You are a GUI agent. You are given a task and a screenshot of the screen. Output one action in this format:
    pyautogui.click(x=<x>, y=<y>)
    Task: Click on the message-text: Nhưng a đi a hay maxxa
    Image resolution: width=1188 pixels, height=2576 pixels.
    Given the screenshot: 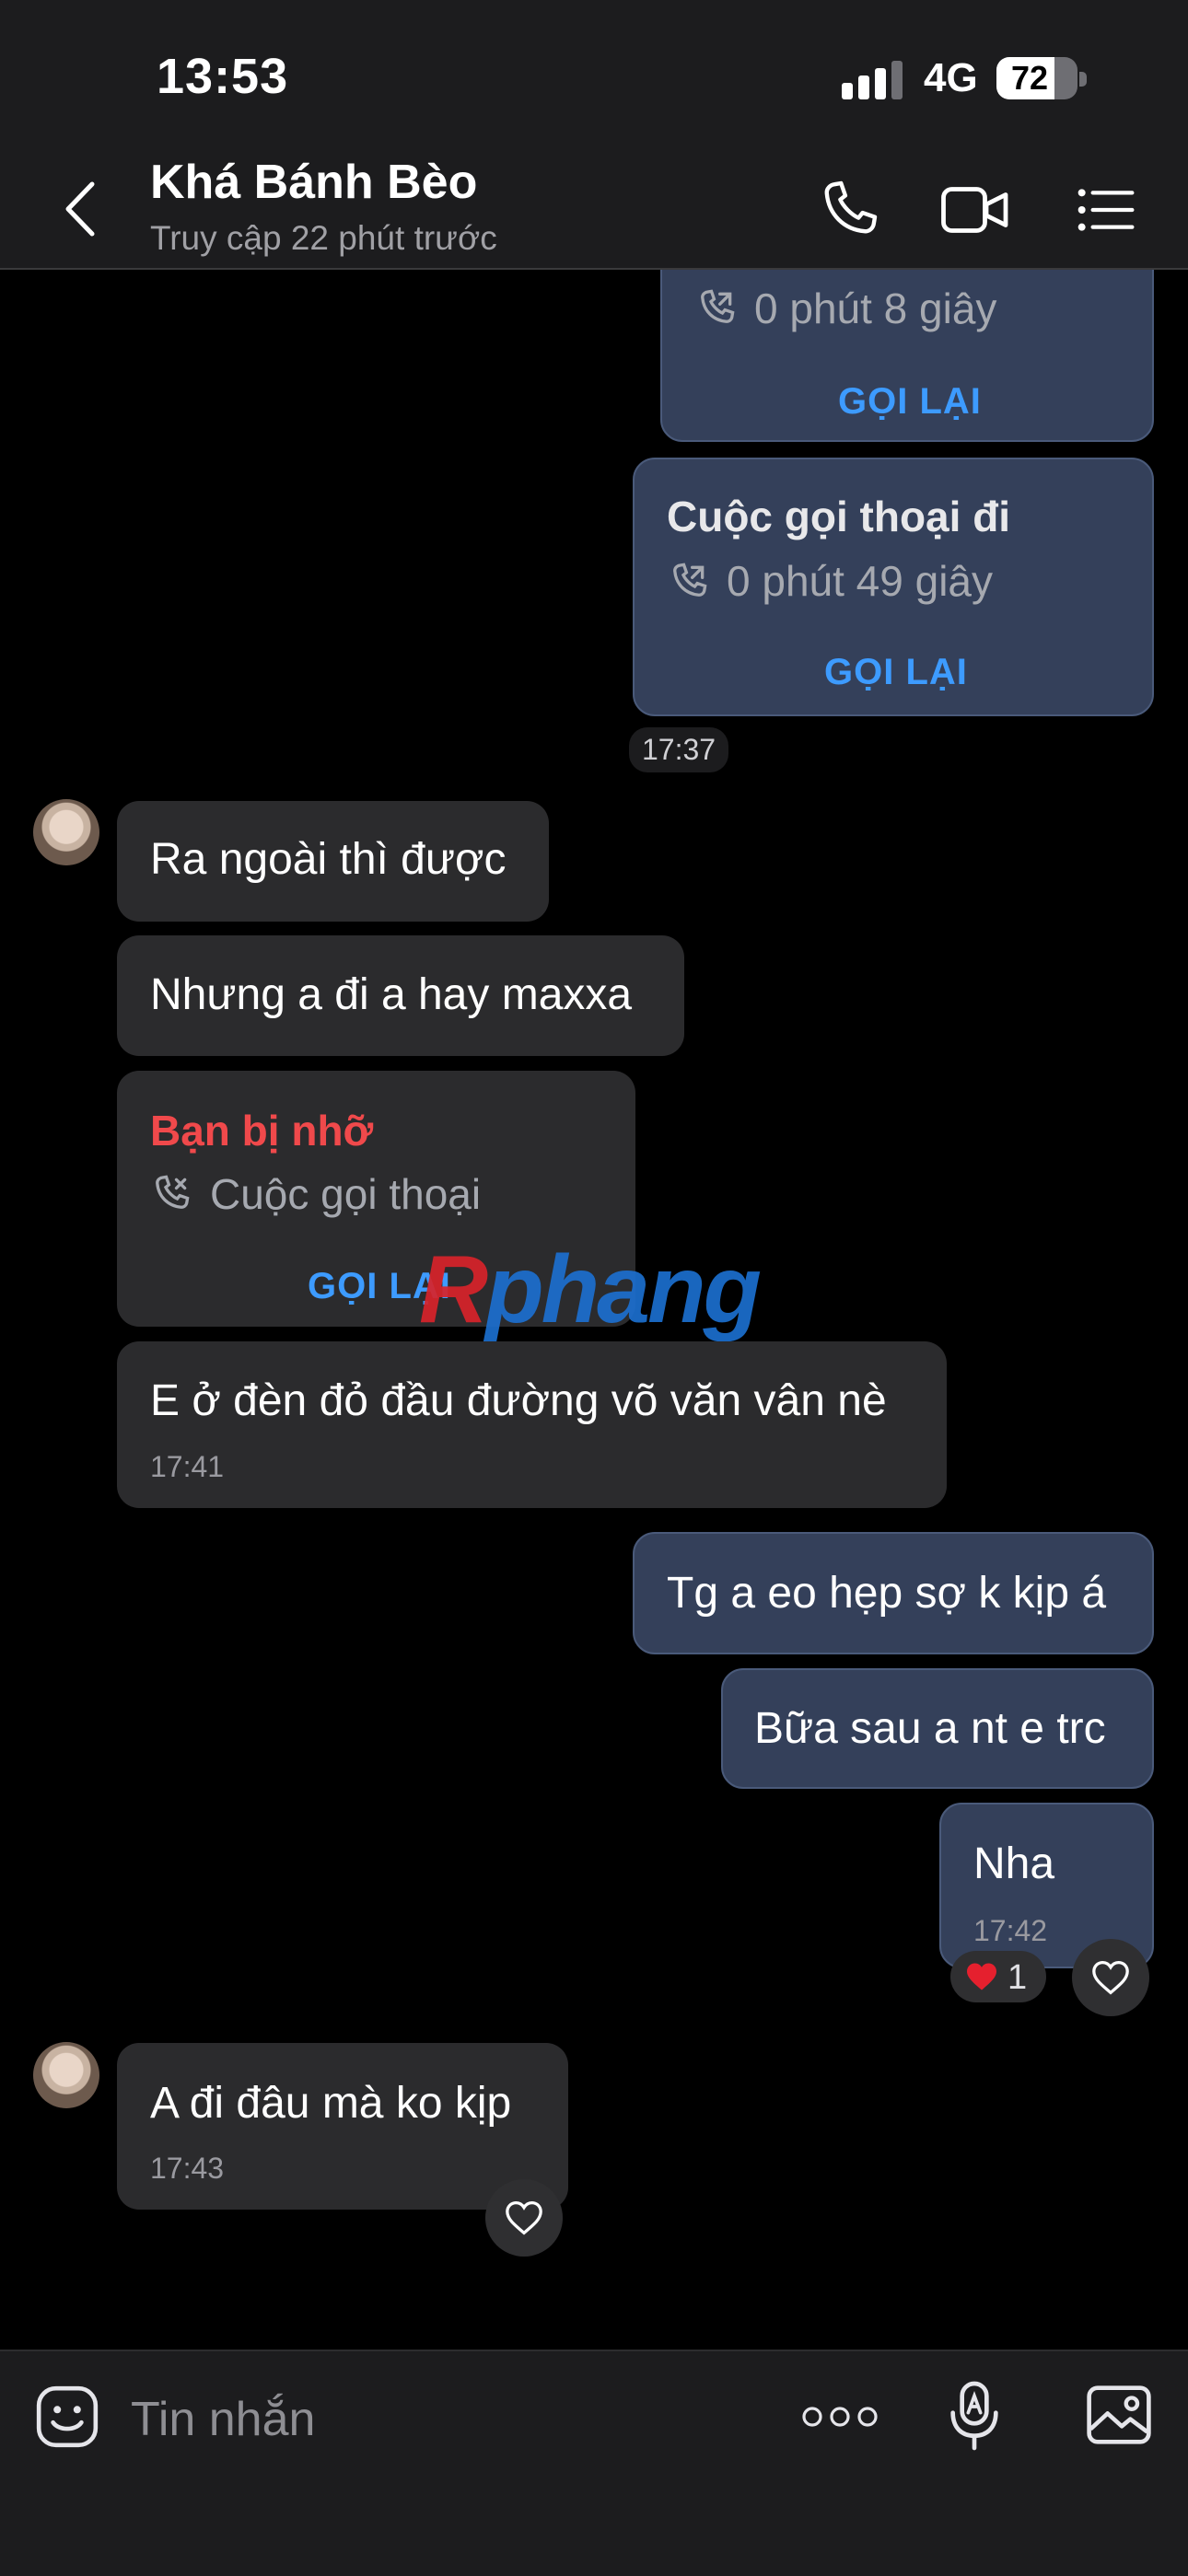 What is the action you would take?
    pyautogui.click(x=391, y=994)
    